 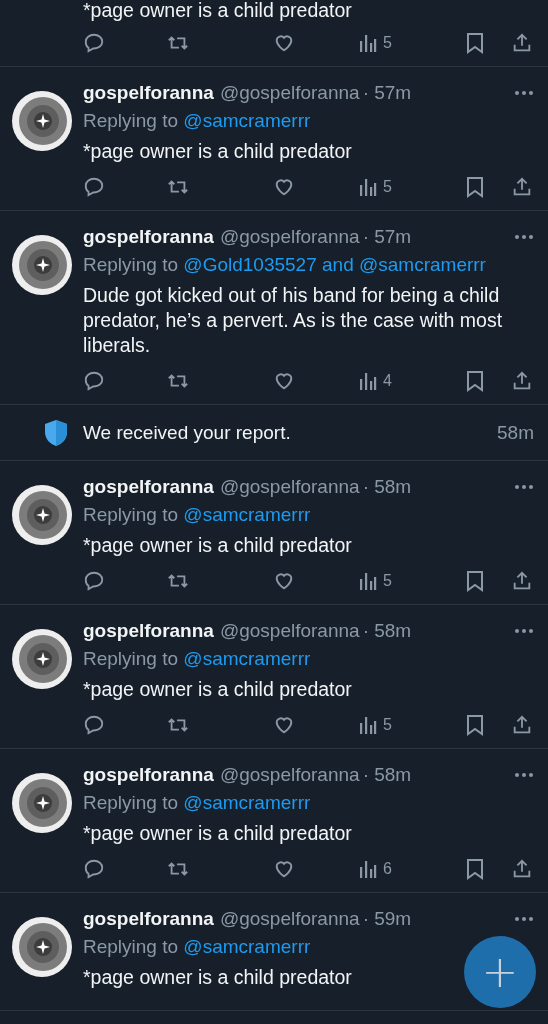 I want to click on tweet-time: · 59m, so click(x=387, y=919).